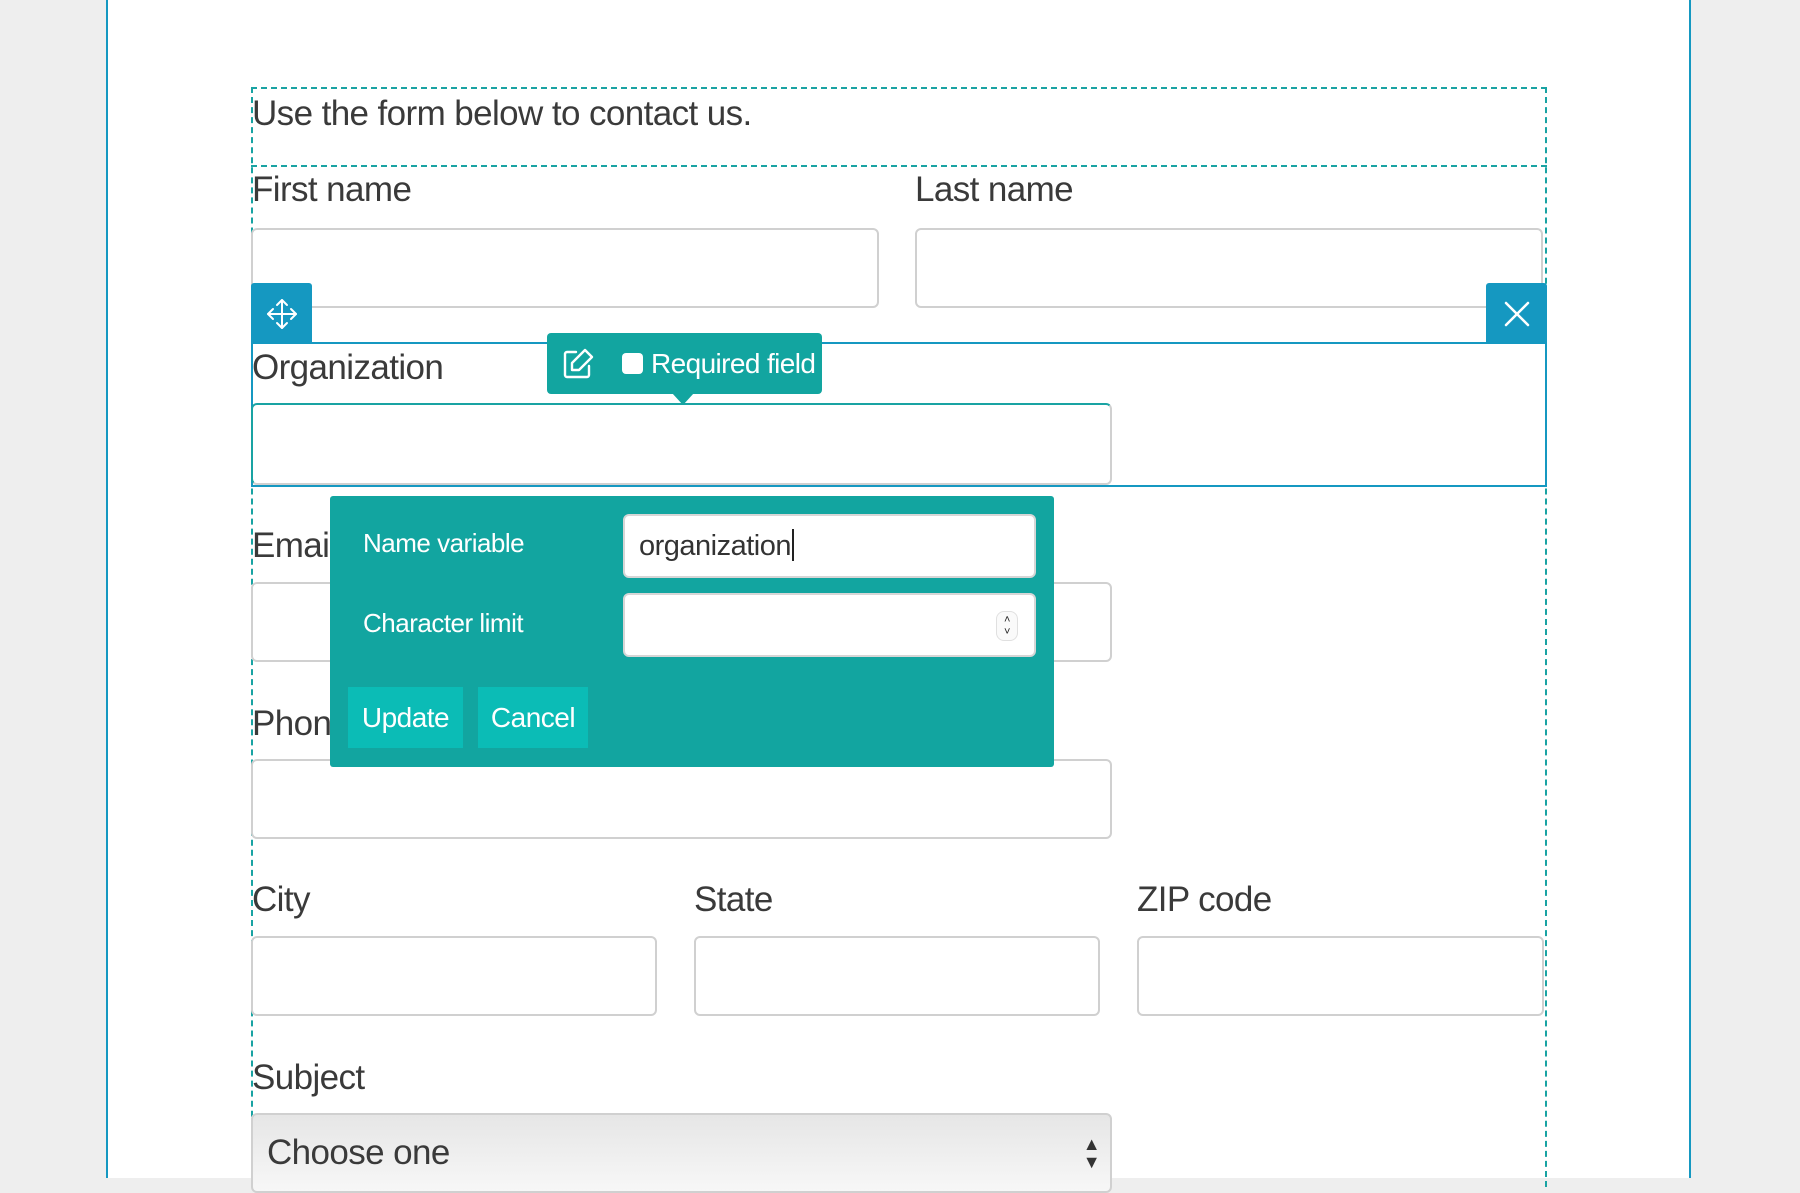  Describe the element at coordinates (444, 543) in the screenshot. I see `name-variable-label: Name variable` at that location.